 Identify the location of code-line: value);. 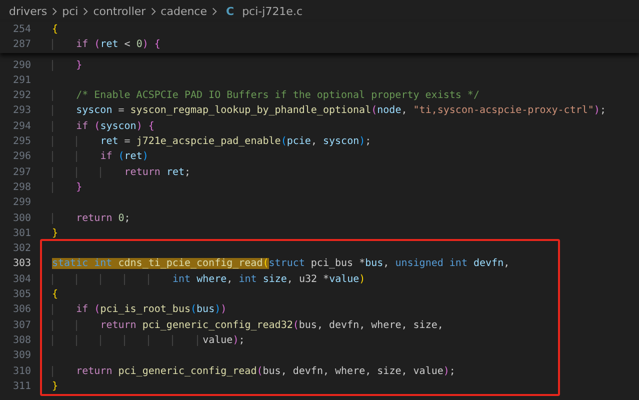
(148, 340).